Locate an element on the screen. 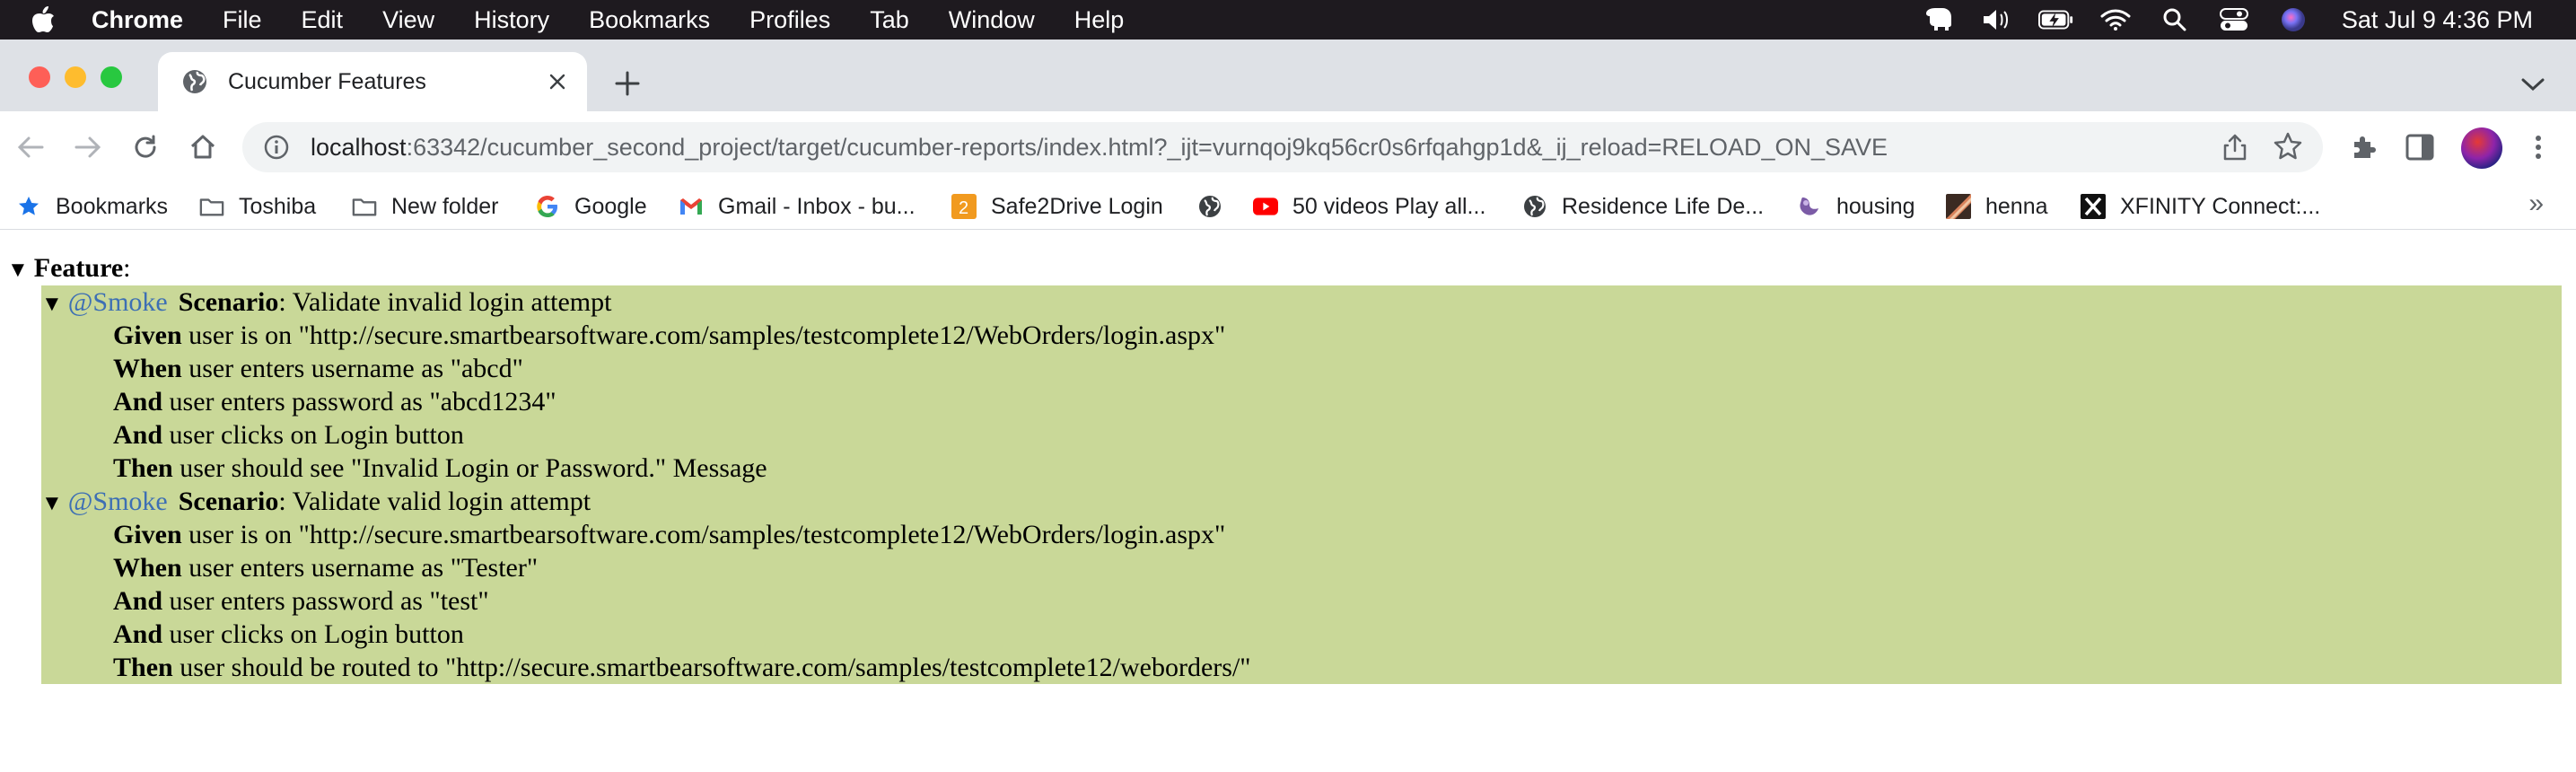 The width and height of the screenshot is (2576, 772). wifi-icon is located at coordinates (2116, 19).